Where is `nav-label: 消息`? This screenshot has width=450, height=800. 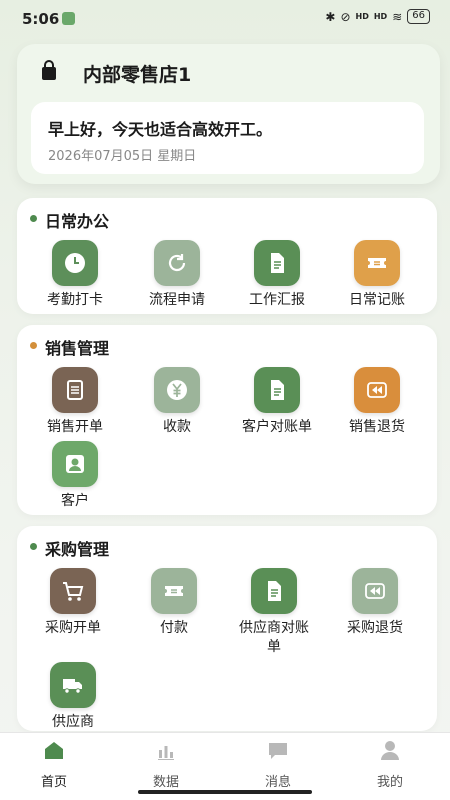 nav-label: 消息 is located at coordinates (277, 782).